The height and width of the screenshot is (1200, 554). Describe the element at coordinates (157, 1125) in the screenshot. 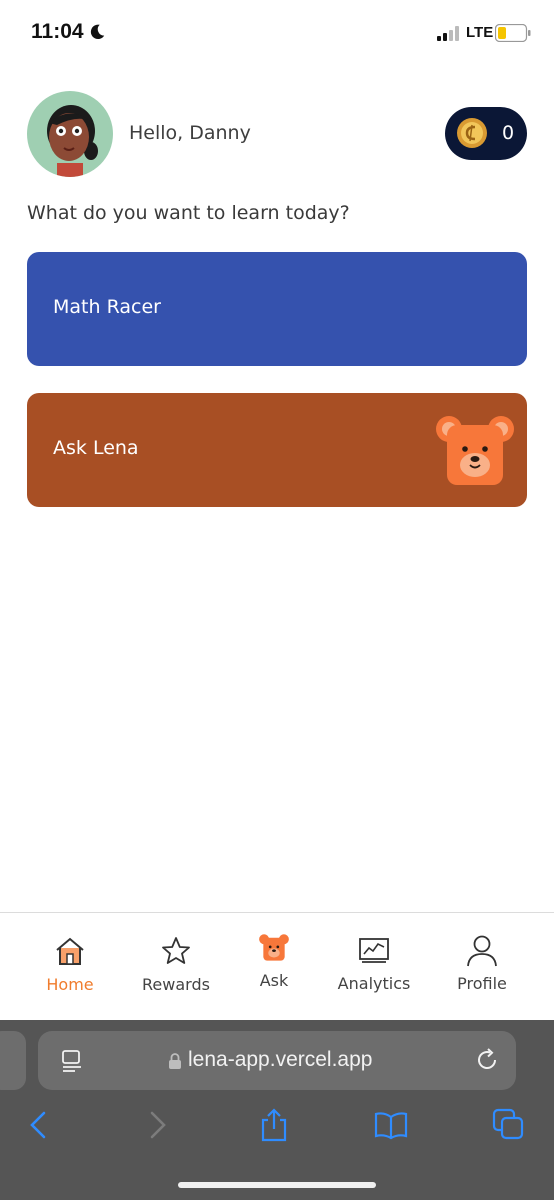

I see `forward-icon` at that location.